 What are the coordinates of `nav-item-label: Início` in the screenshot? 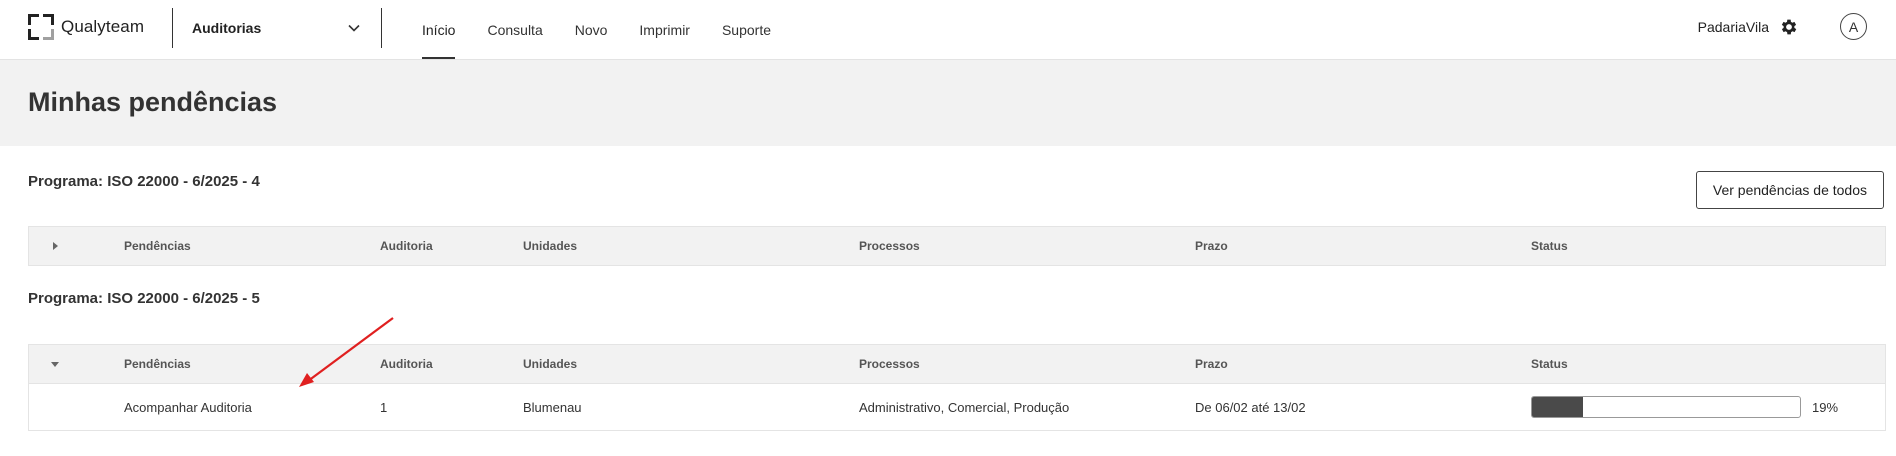 It's located at (439, 29).